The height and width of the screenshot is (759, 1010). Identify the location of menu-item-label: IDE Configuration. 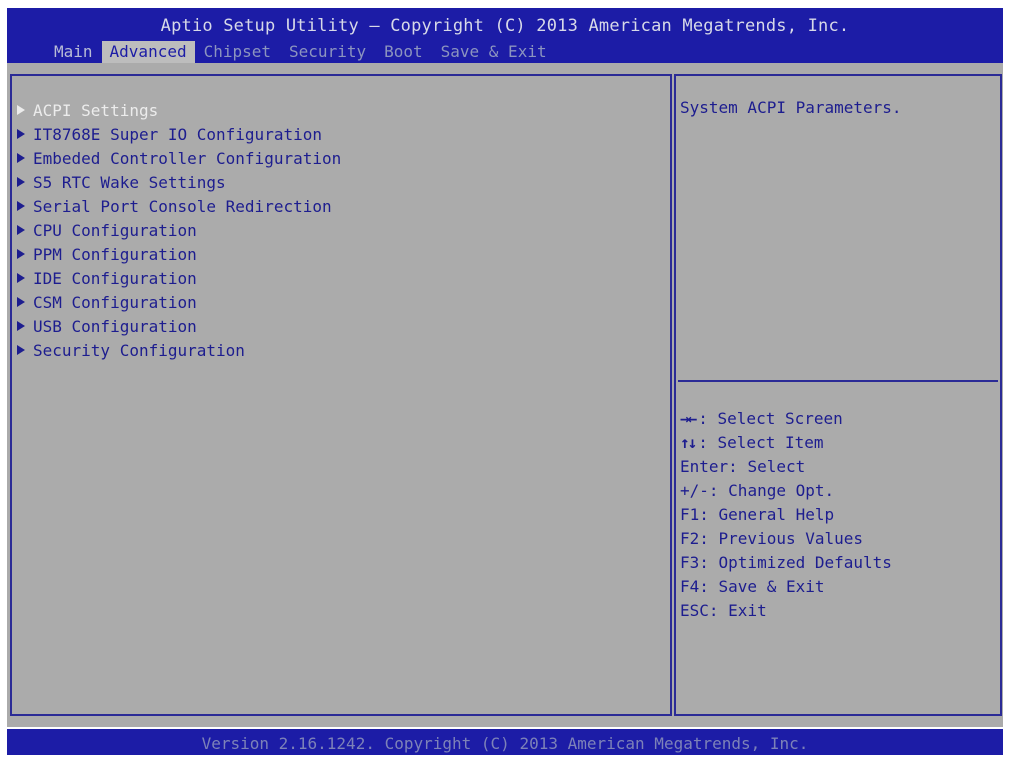
(115, 278).